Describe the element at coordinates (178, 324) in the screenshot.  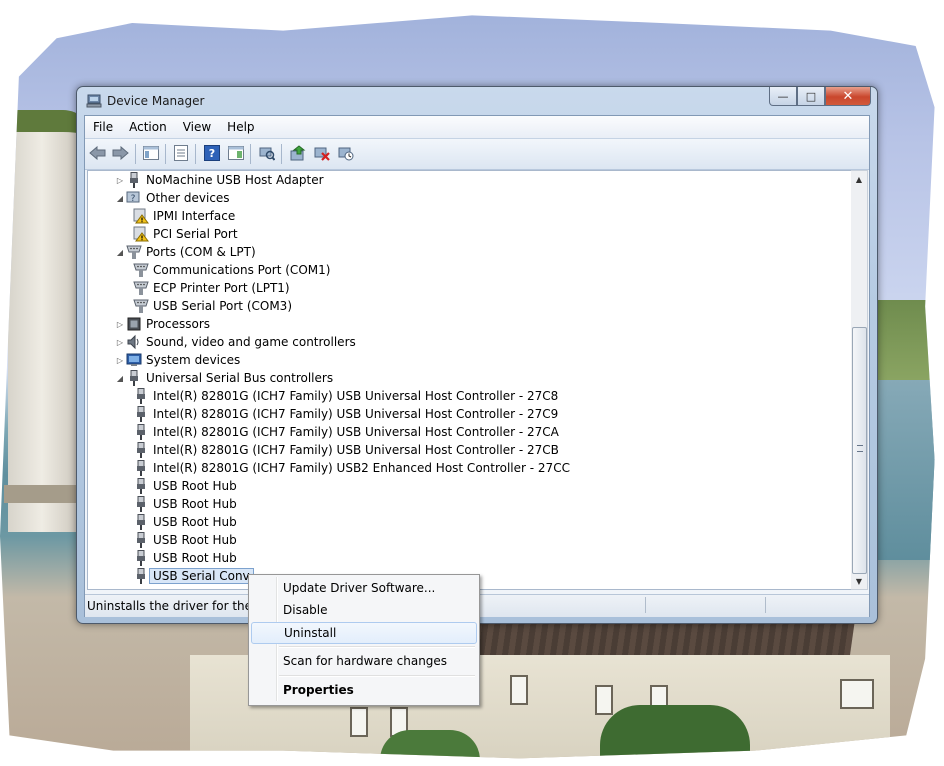
I see `tree-item-label: Processors` at that location.